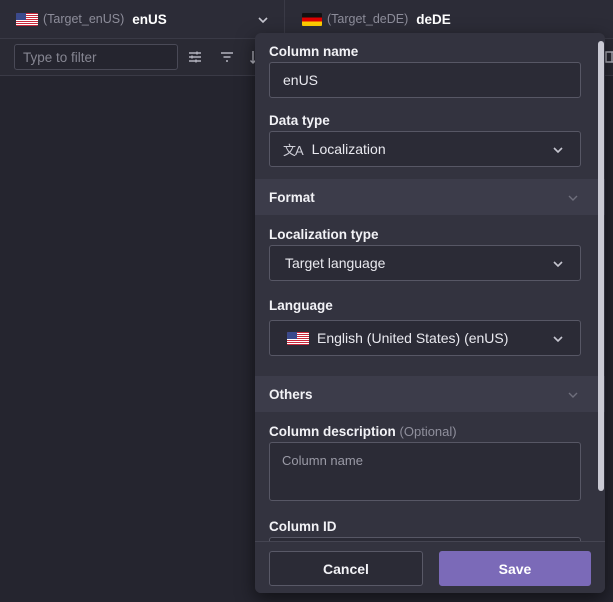  What do you see at coordinates (84, 19) in the screenshot?
I see `column-target-label: (Target_enUS)` at bounding box center [84, 19].